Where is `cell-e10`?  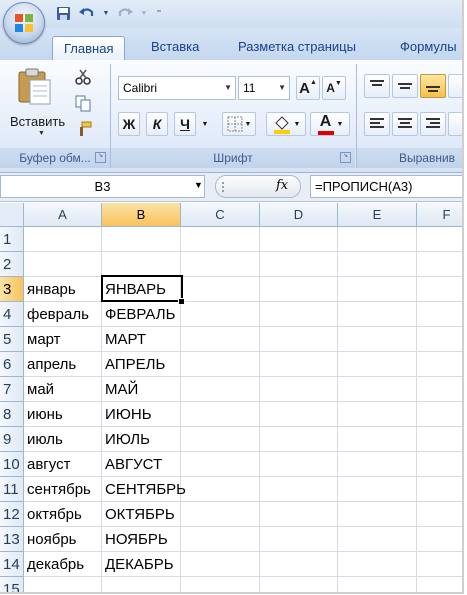
cell-e10 is located at coordinates (377, 464).